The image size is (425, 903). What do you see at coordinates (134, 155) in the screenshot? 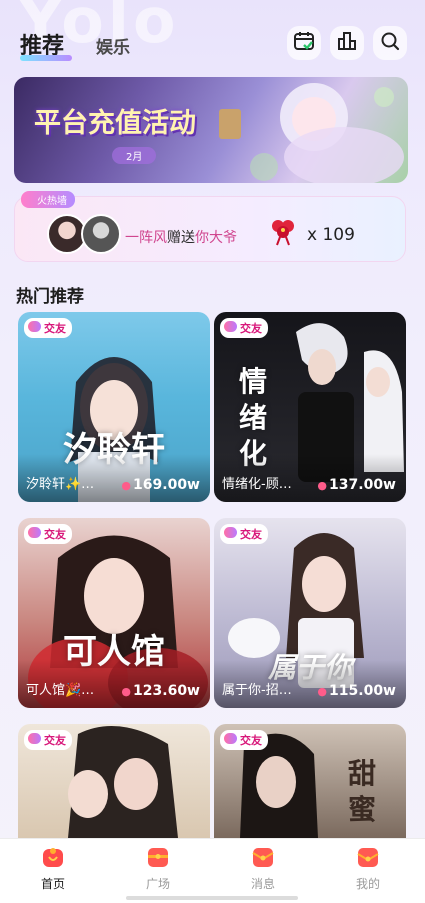
I see `banner-month: 2月` at bounding box center [134, 155].